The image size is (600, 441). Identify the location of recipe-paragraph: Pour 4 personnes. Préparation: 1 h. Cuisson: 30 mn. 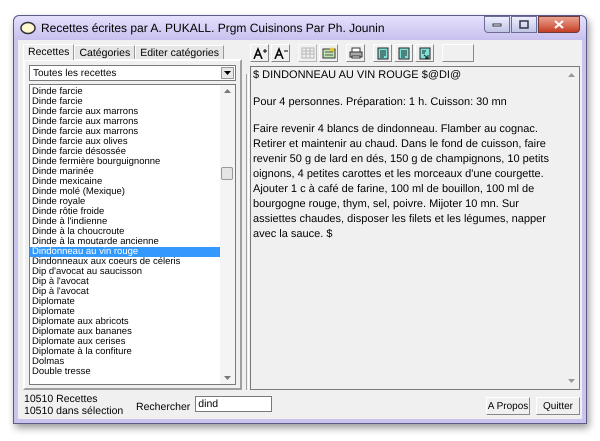
(380, 102).